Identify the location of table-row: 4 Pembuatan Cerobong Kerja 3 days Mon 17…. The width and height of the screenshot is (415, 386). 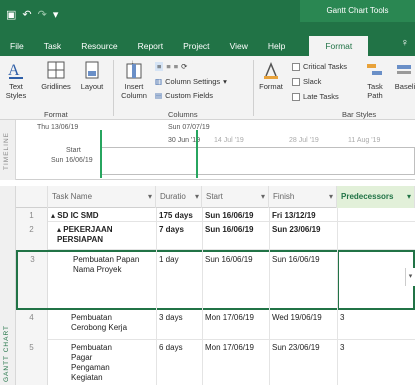
(215, 325).